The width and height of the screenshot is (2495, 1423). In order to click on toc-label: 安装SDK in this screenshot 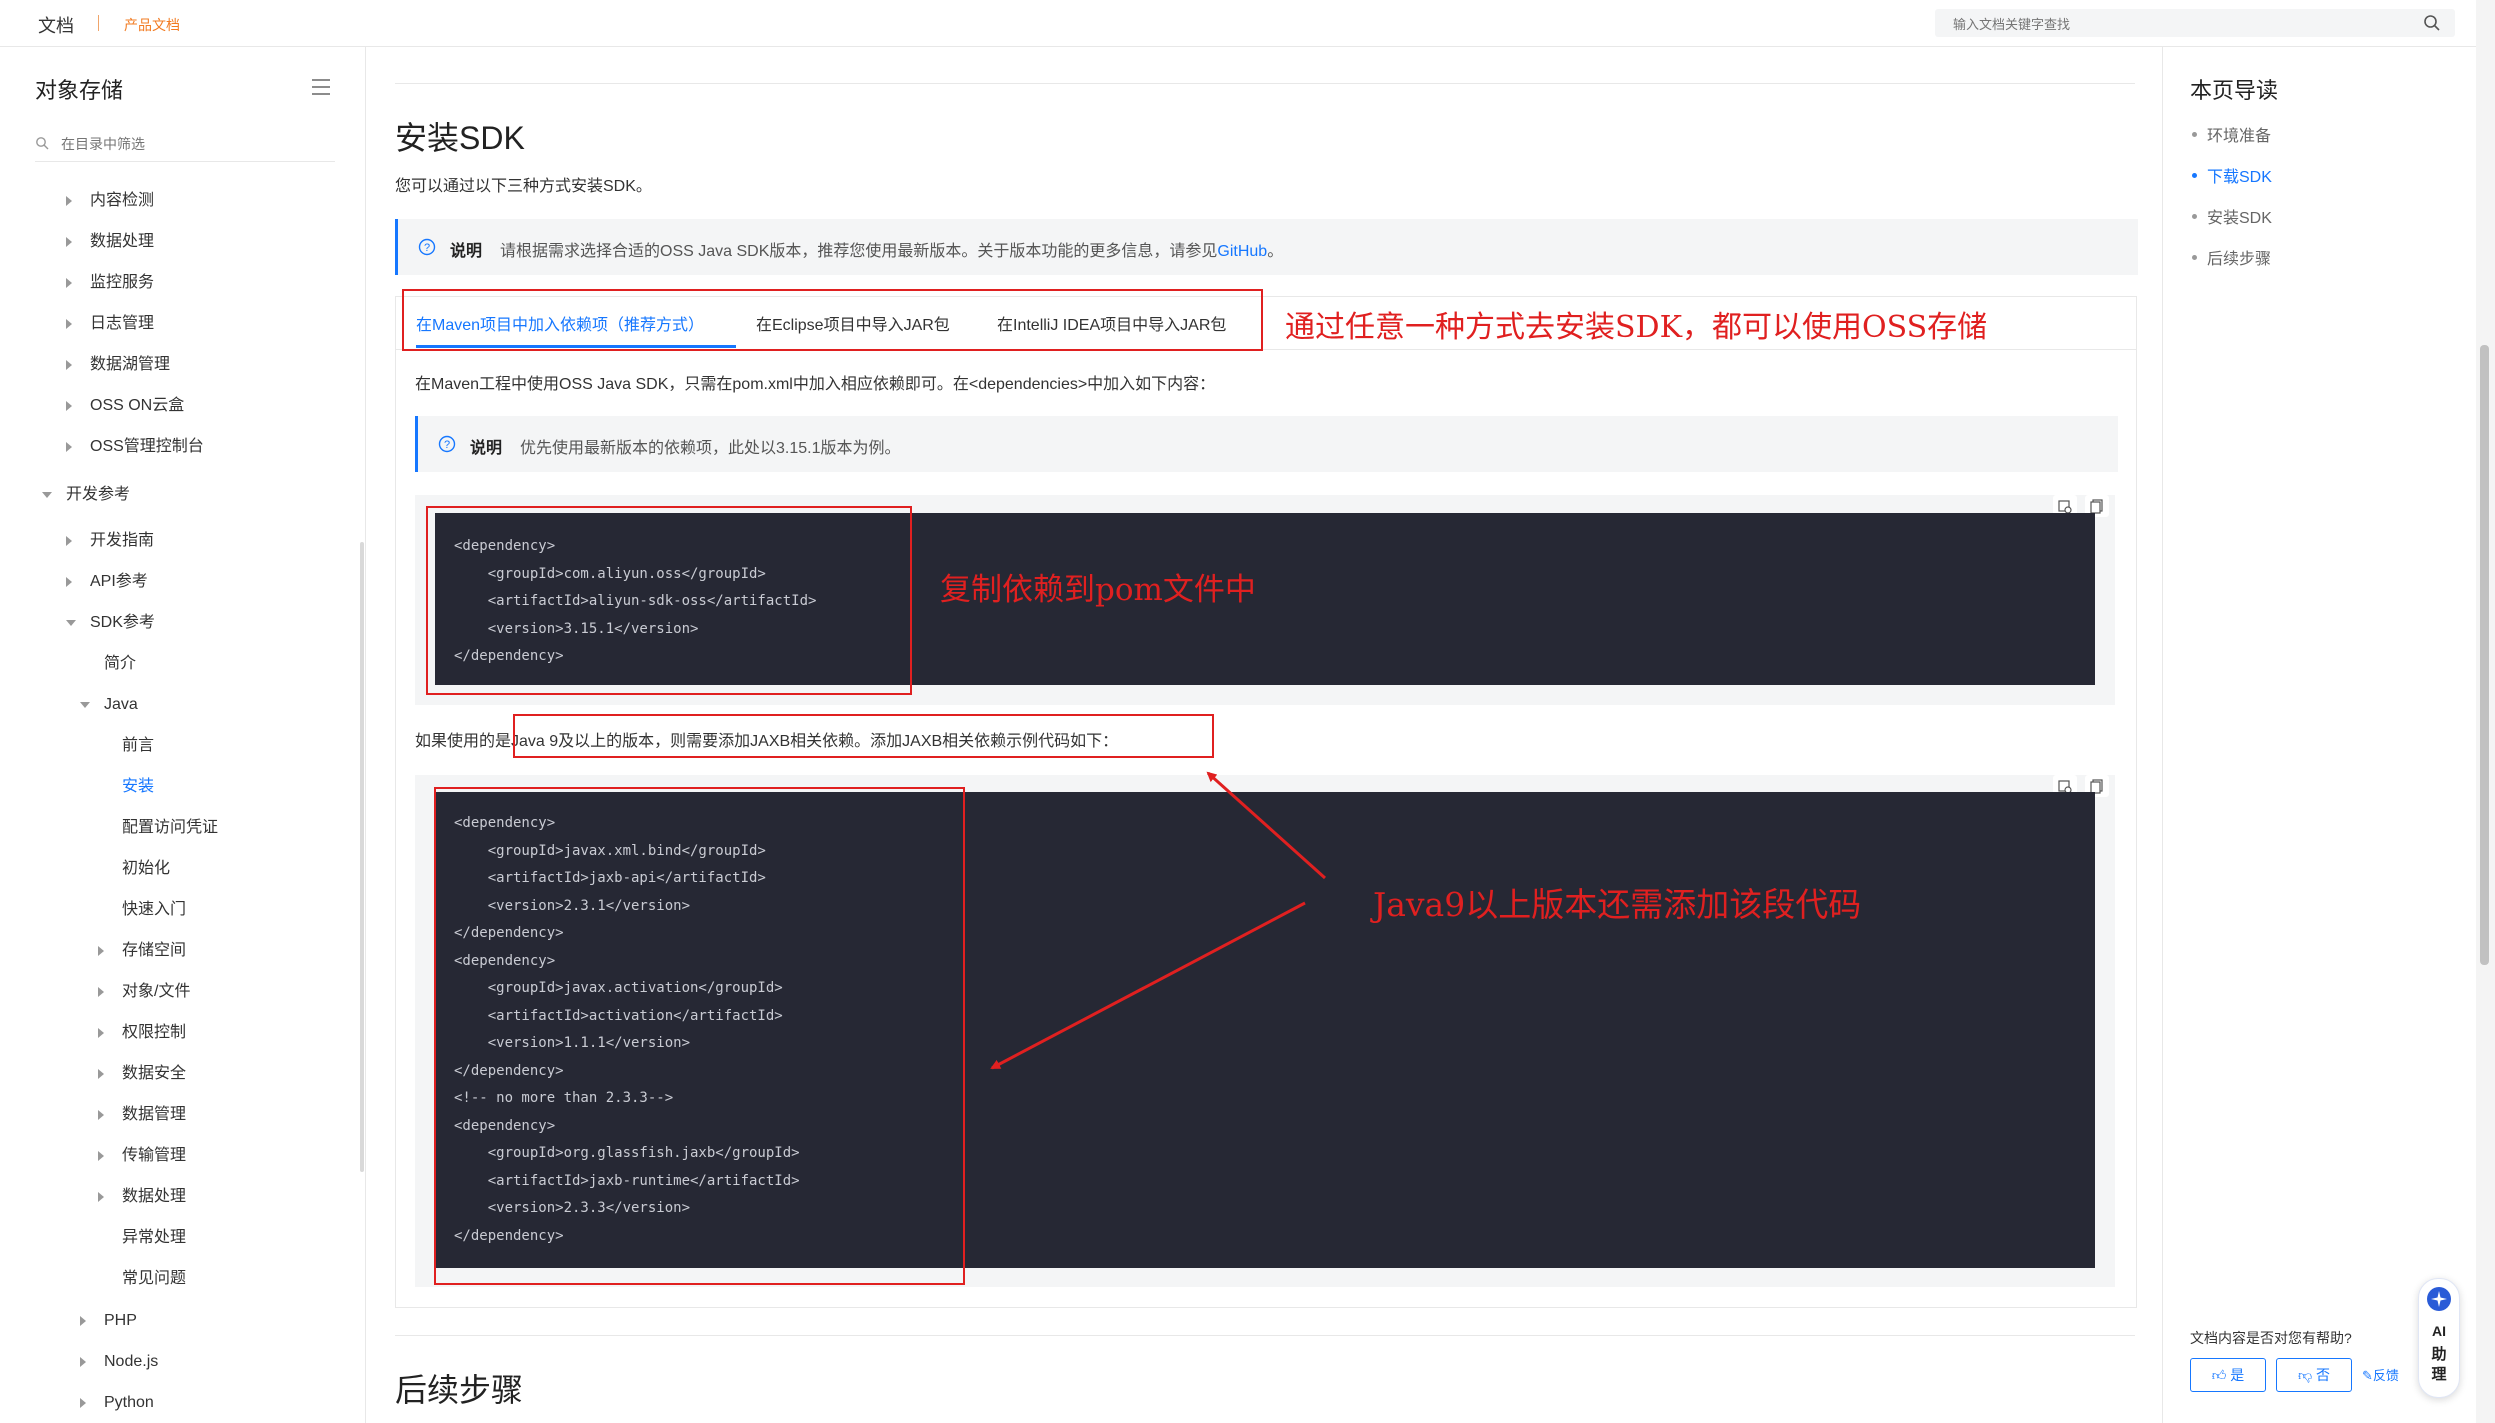, I will do `click(2239, 218)`.